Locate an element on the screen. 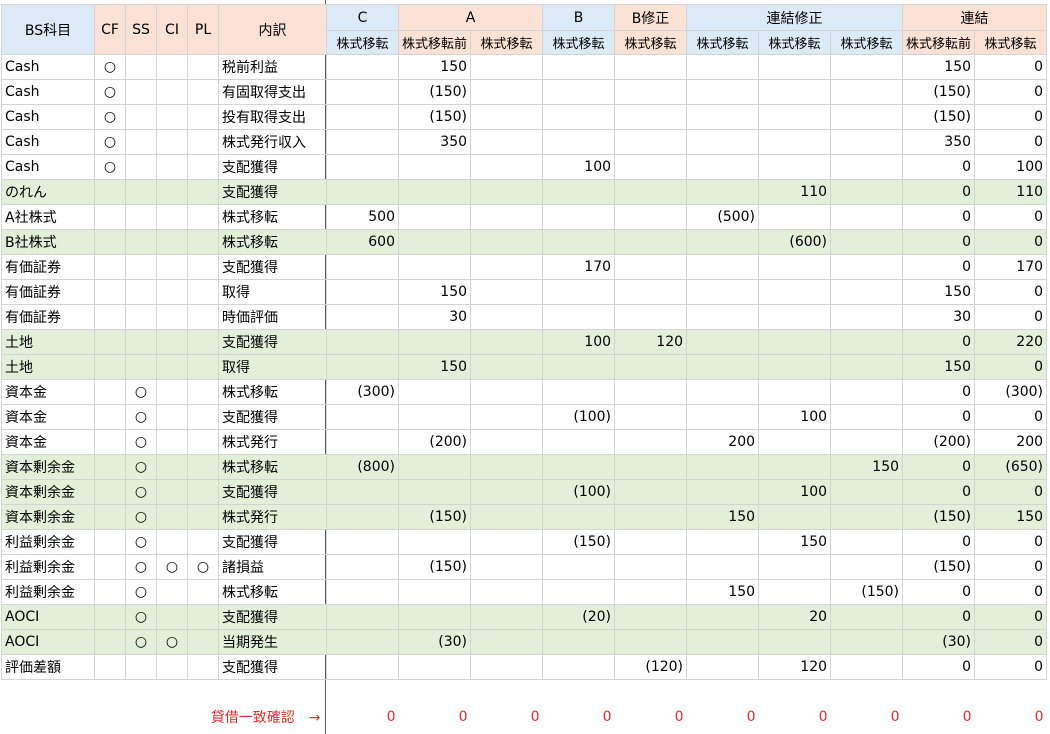 The height and width of the screenshot is (734, 1050). cell-bs-account: A社株式 is located at coordinates (48, 217).